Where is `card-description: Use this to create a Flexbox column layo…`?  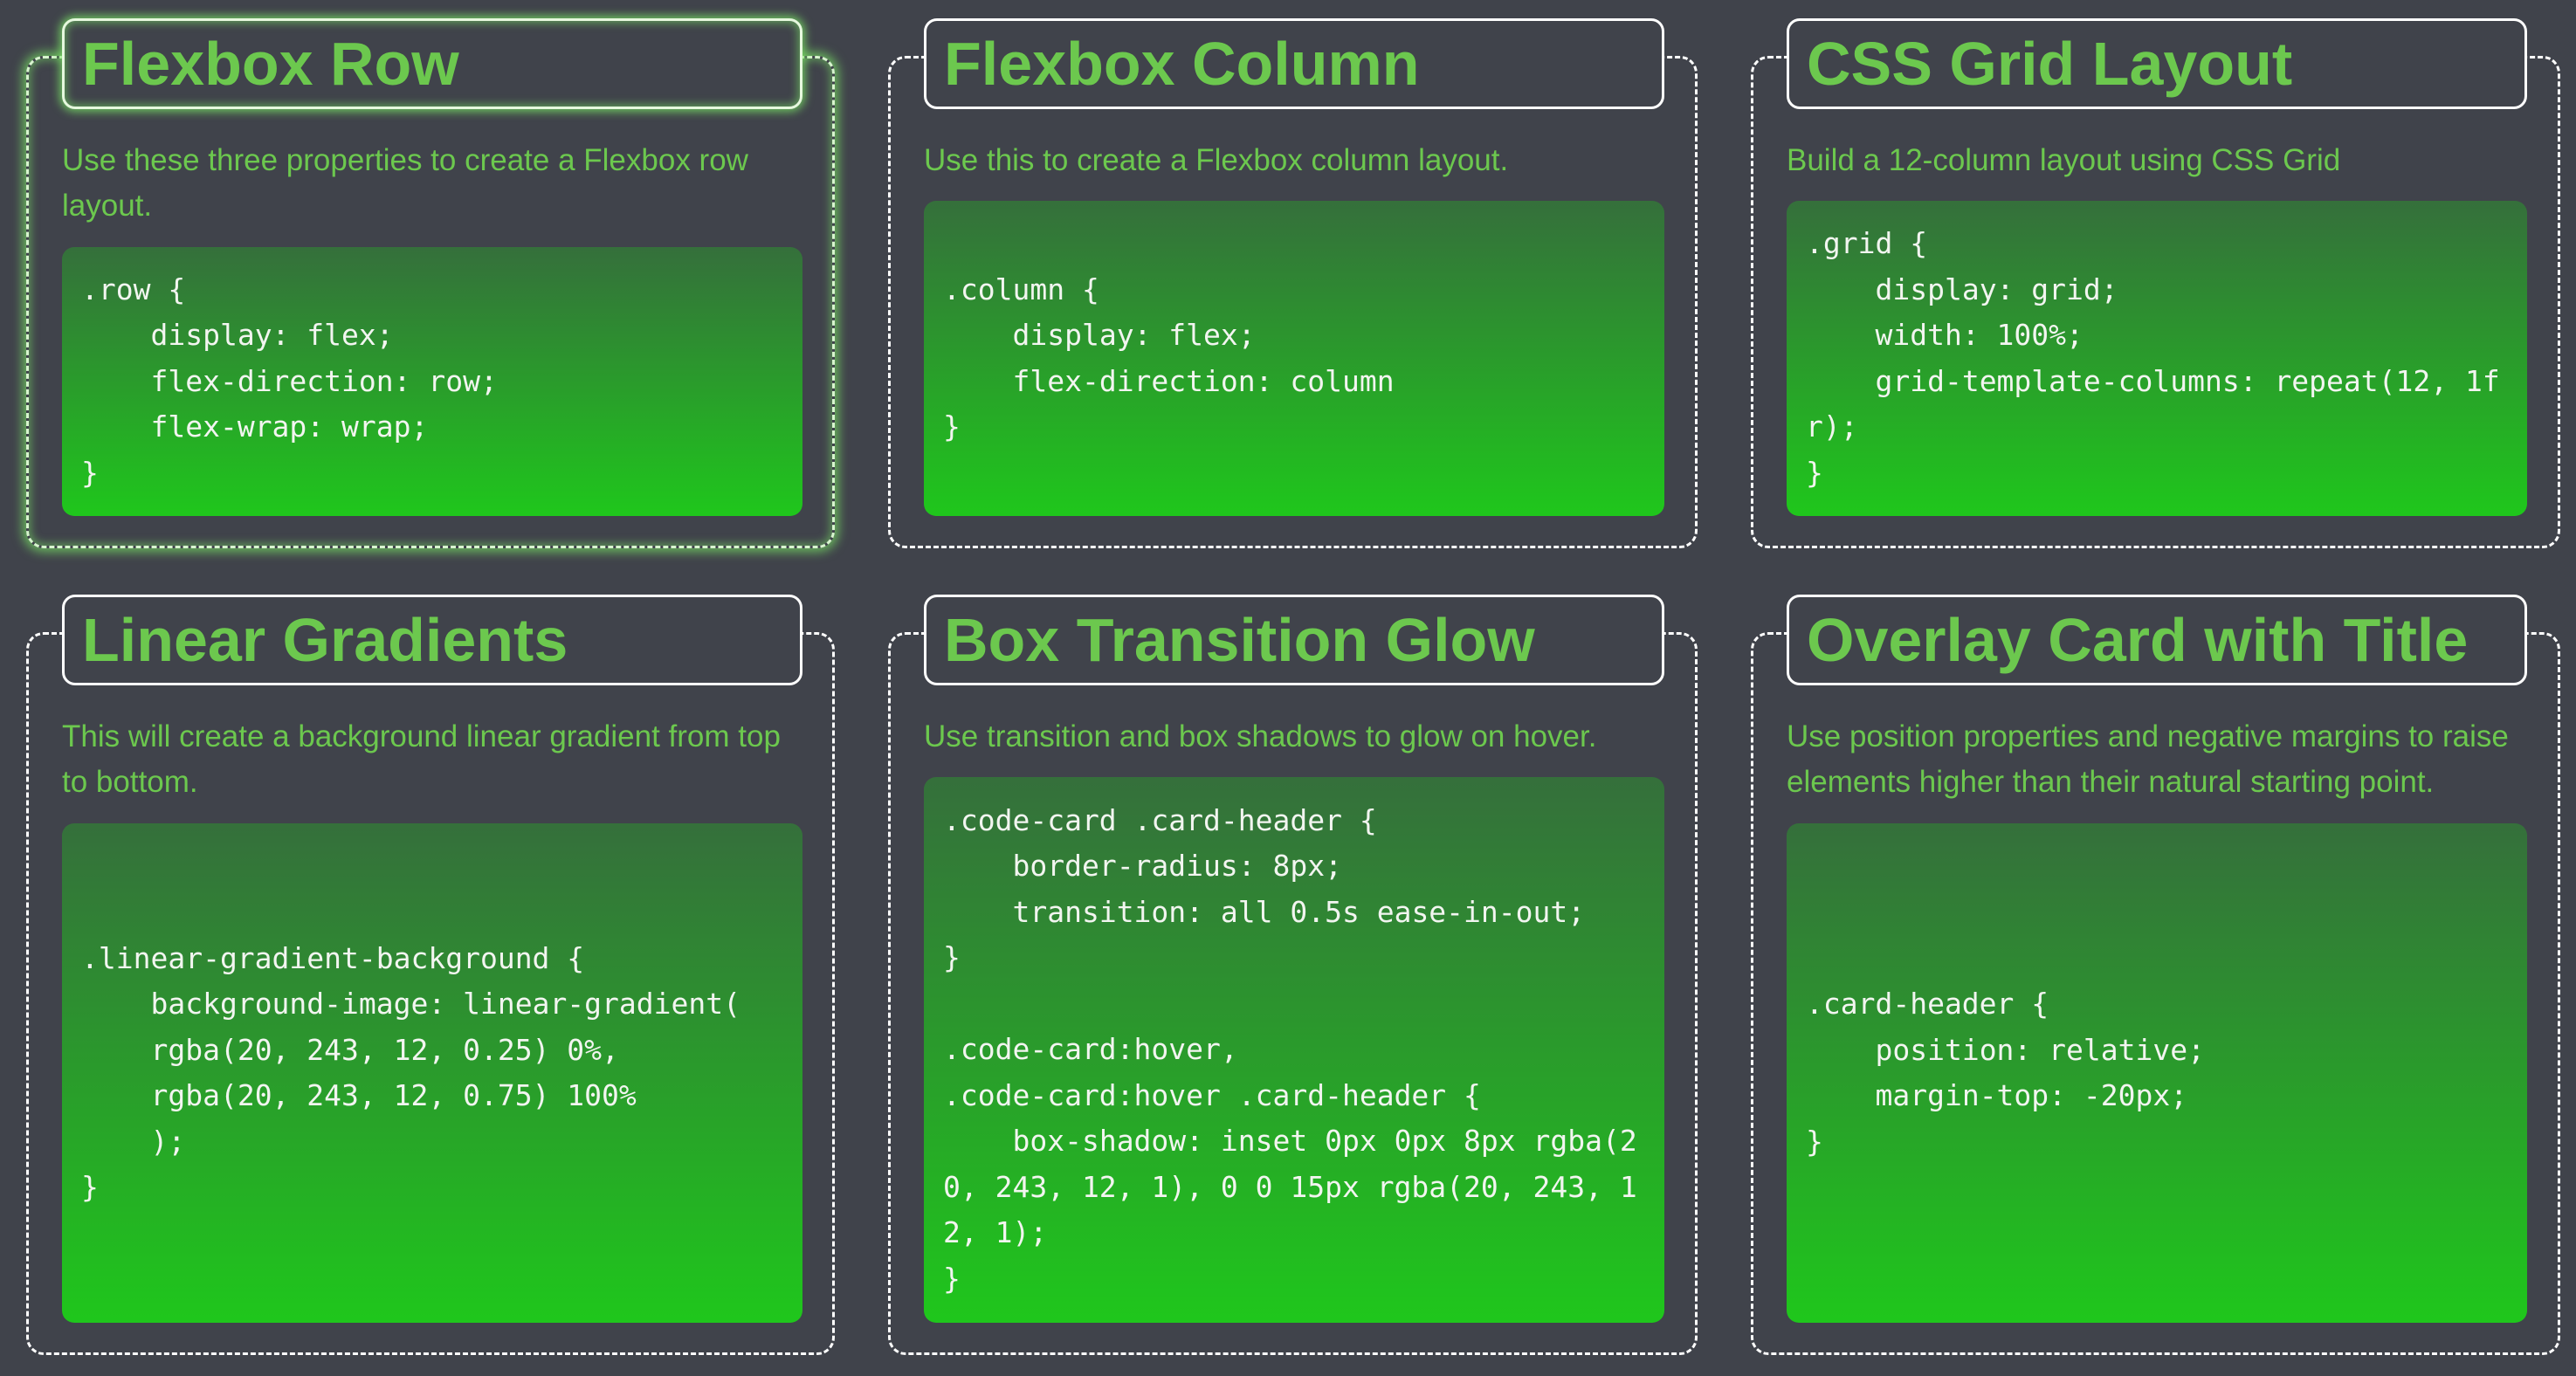
card-description: Use this to create a Flexbox column layo… is located at coordinates (1216, 160).